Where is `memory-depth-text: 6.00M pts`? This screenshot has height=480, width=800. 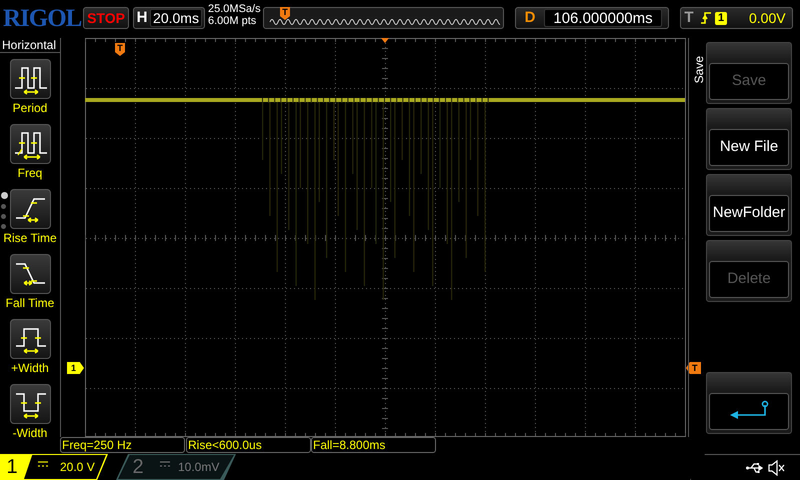
memory-depth-text: 6.00M pts is located at coordinates (233, 21).